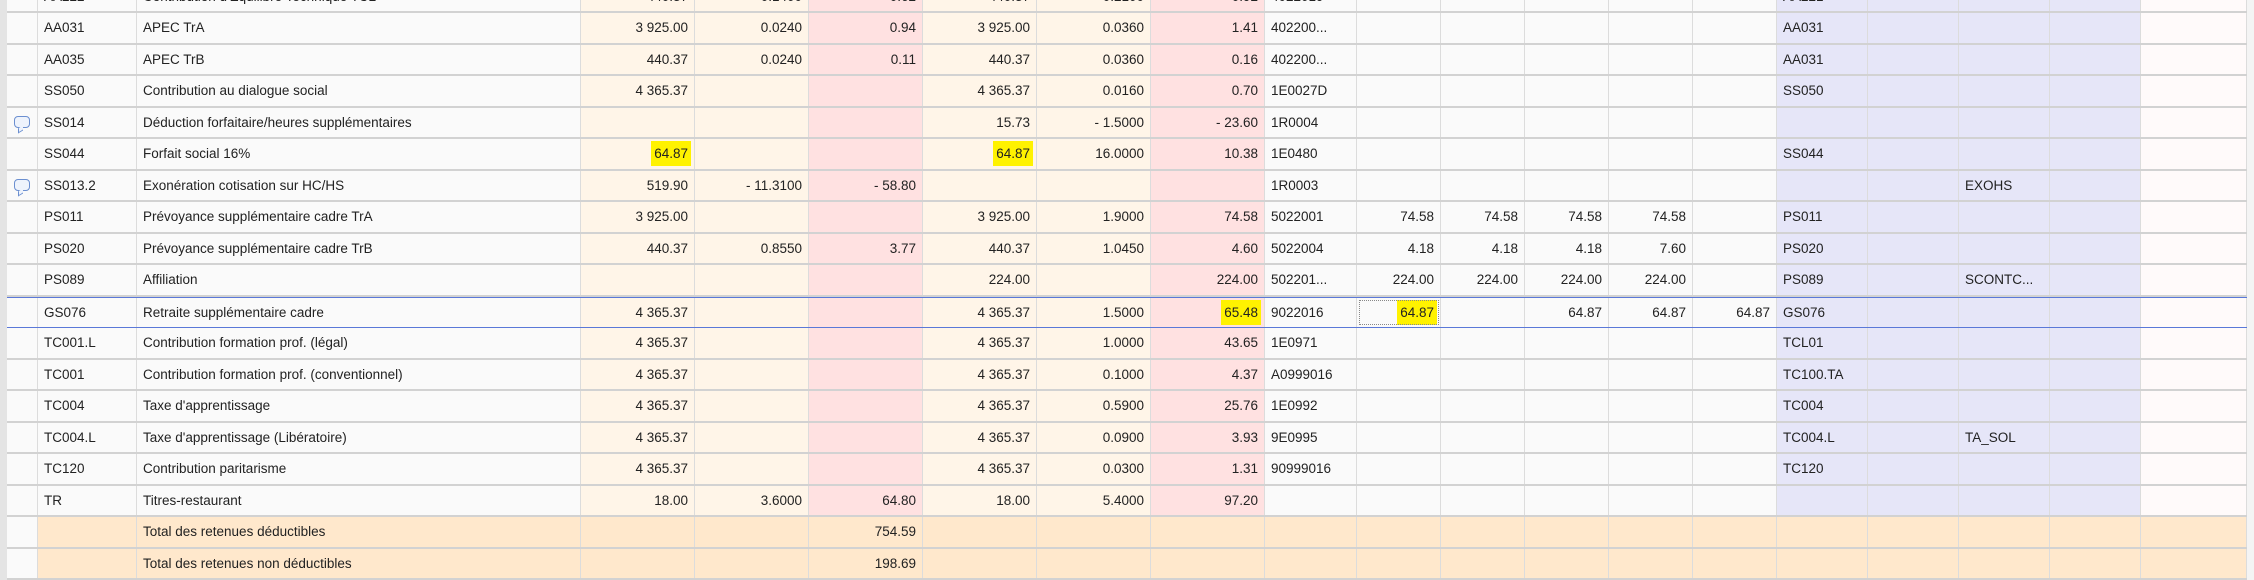 The image size is (2254, 580). What do you see at coordinates (359, 437) in the screenshot?
I see `cell-label: Taxe d'apprentissage (Libératoire)` at bounding box center [359, 437].